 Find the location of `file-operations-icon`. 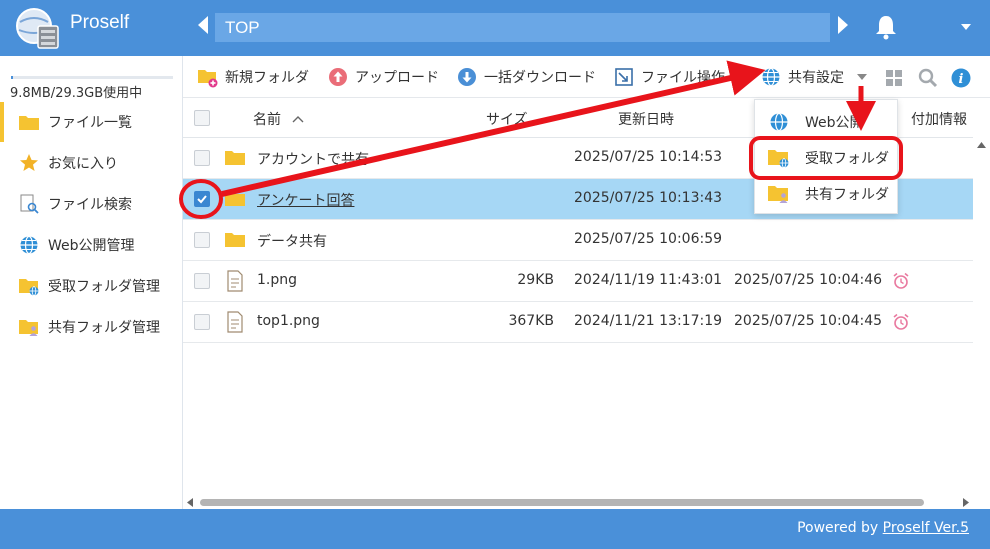

file-operations-icon is located at coordinates (624, 77).